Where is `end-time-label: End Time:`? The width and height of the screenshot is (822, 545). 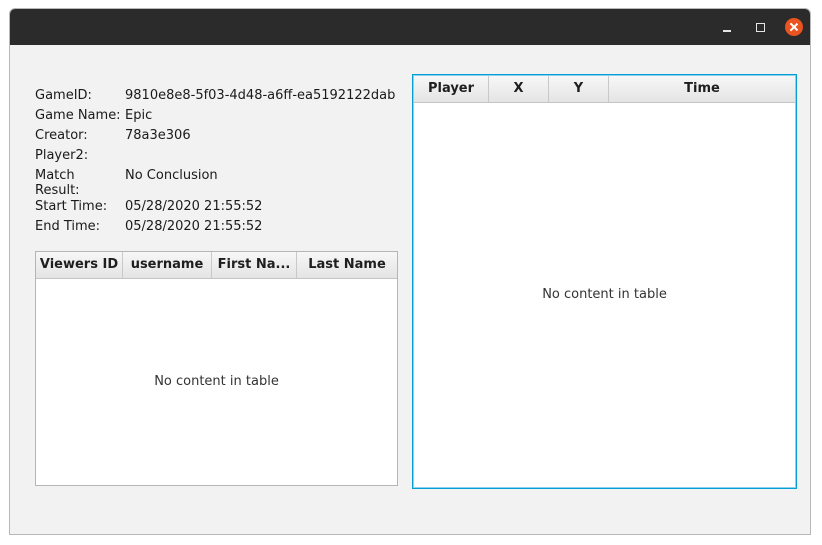
end-time-label: End Time: is located at coordinates (68, 226).